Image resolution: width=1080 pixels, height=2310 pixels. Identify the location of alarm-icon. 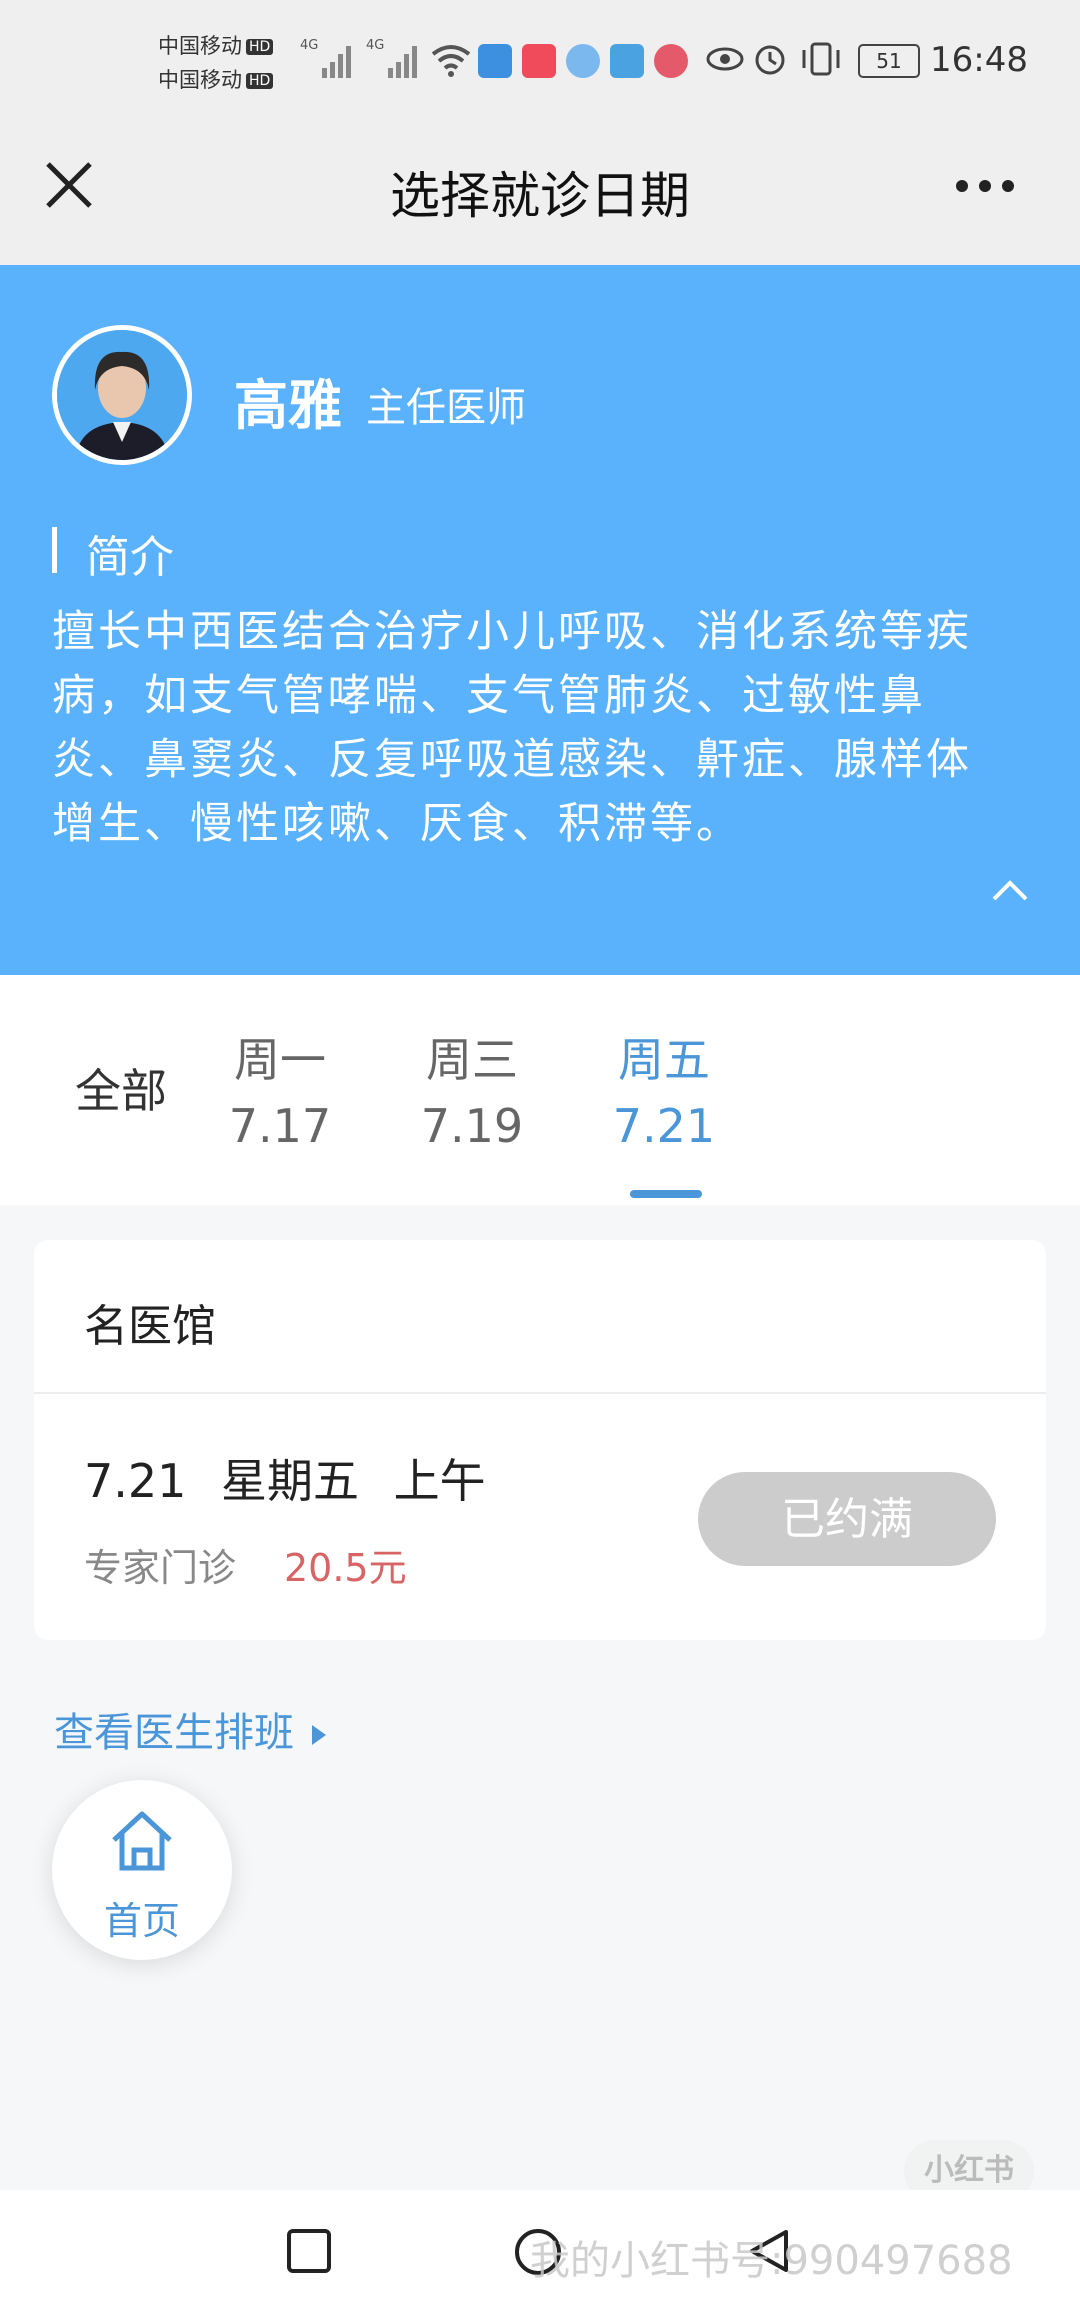
(770, 60).